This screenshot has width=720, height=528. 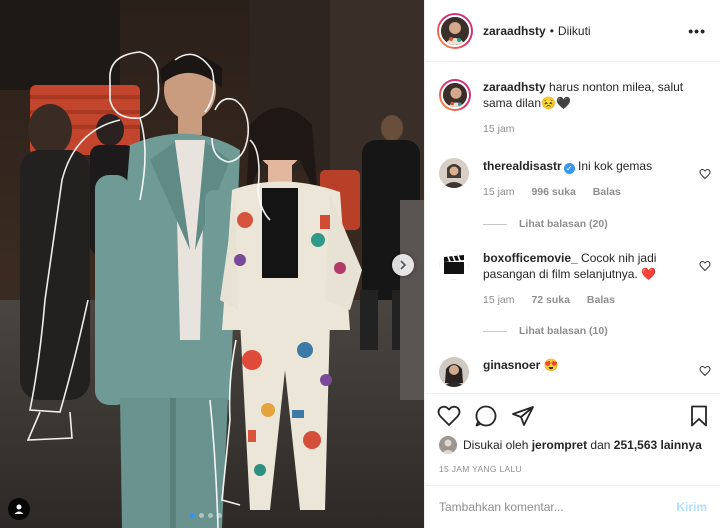 What do you see at coordinates (550, 300) in the screenshot?
I see `comment-likes: 72 suka` at bounding box center [550, 300].